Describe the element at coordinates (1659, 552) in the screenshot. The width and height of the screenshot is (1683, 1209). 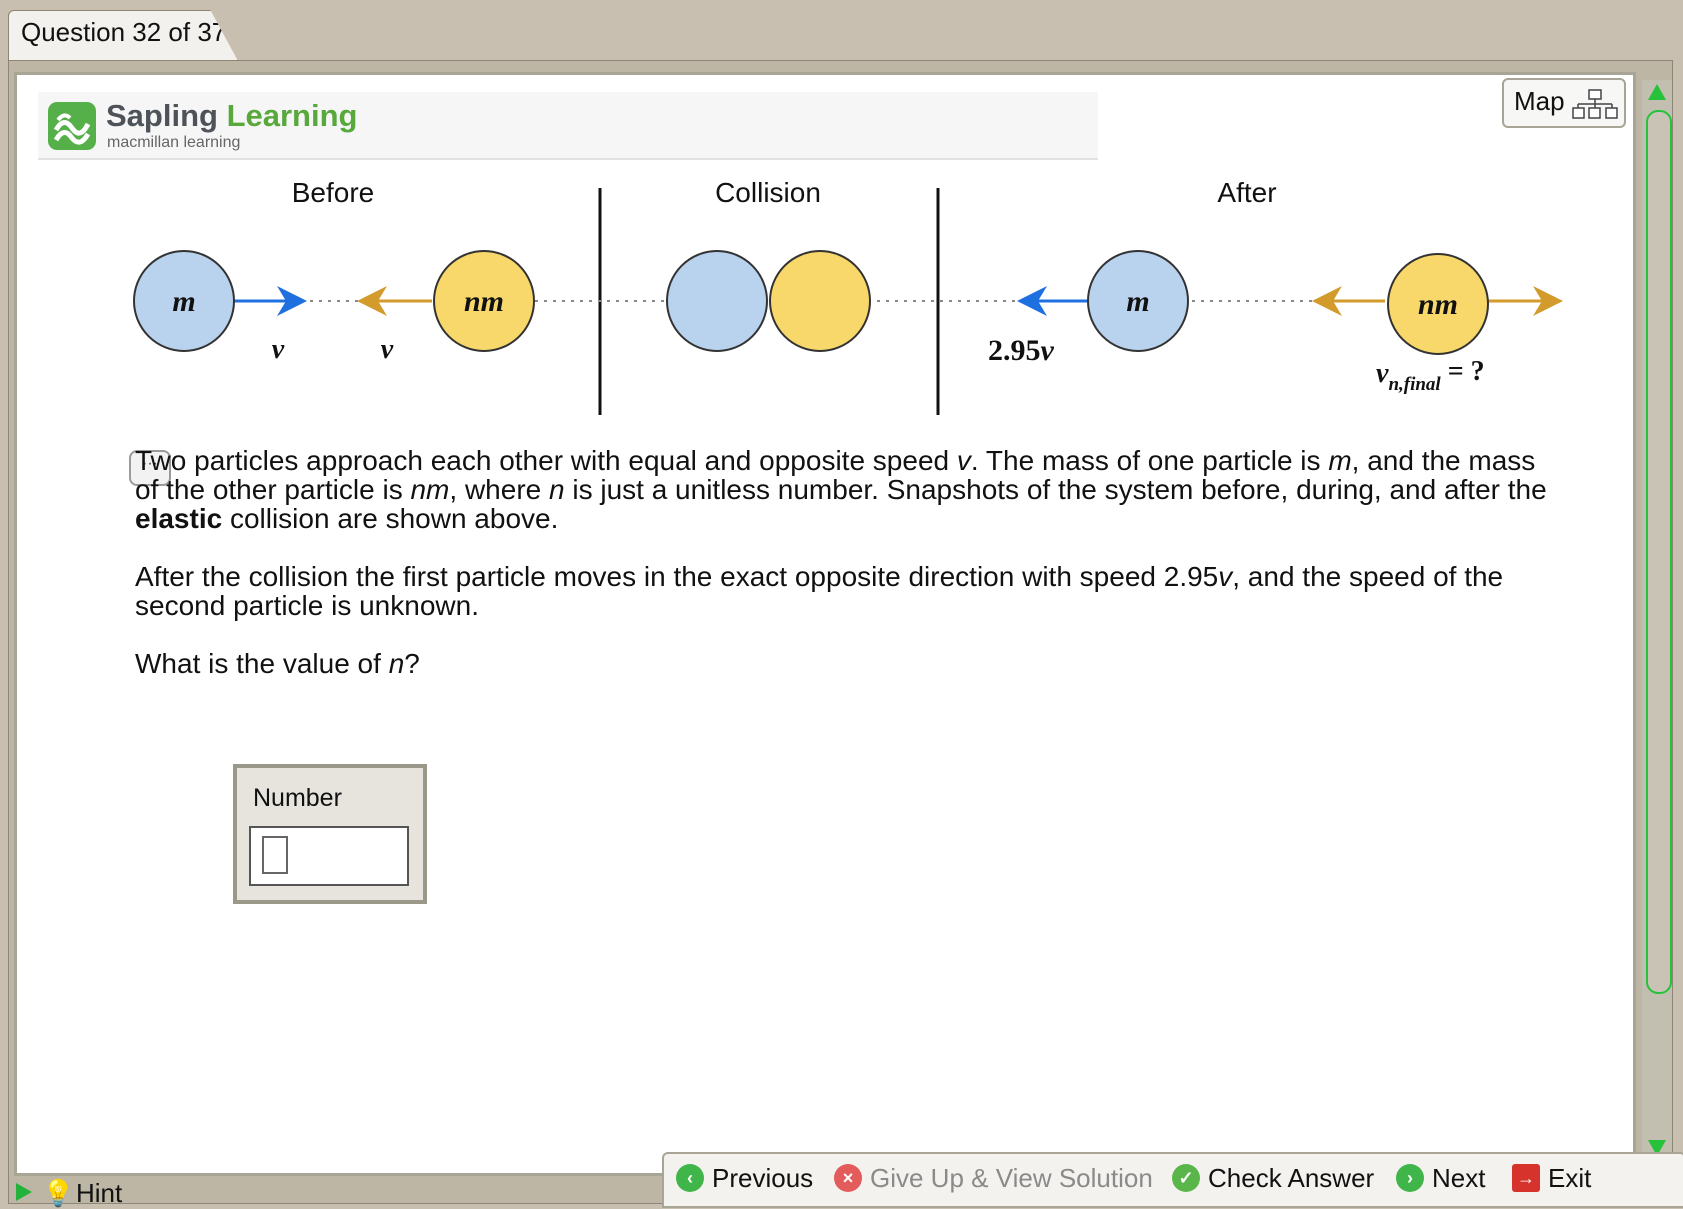
I see `scrollbar-thumb` at that location.